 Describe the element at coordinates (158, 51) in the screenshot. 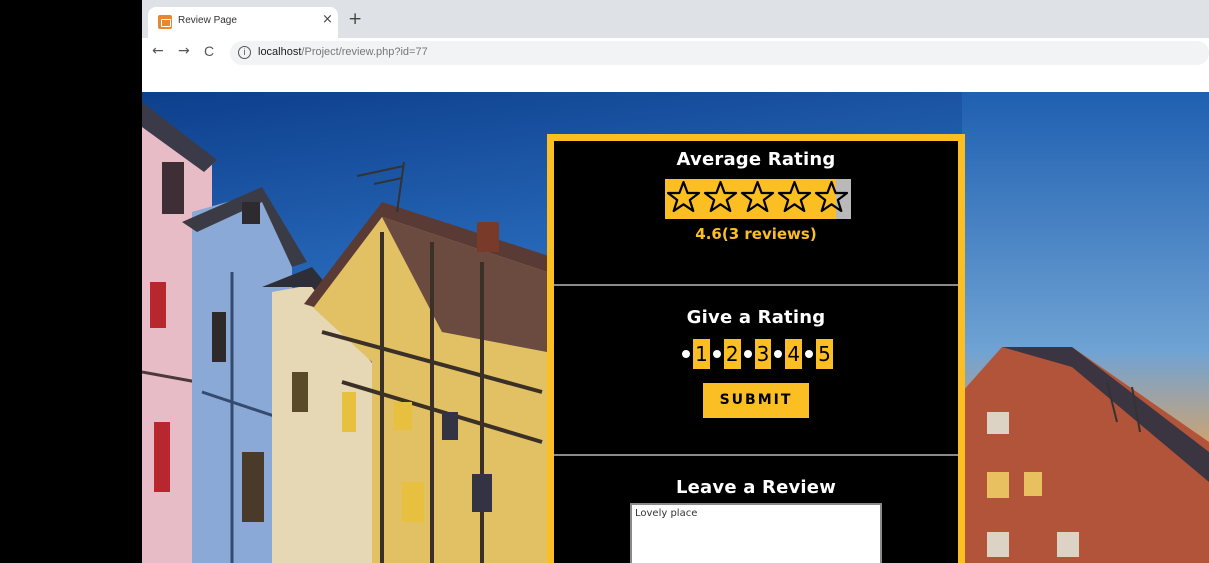

I see `back-arrow-icon: ←` at that location.